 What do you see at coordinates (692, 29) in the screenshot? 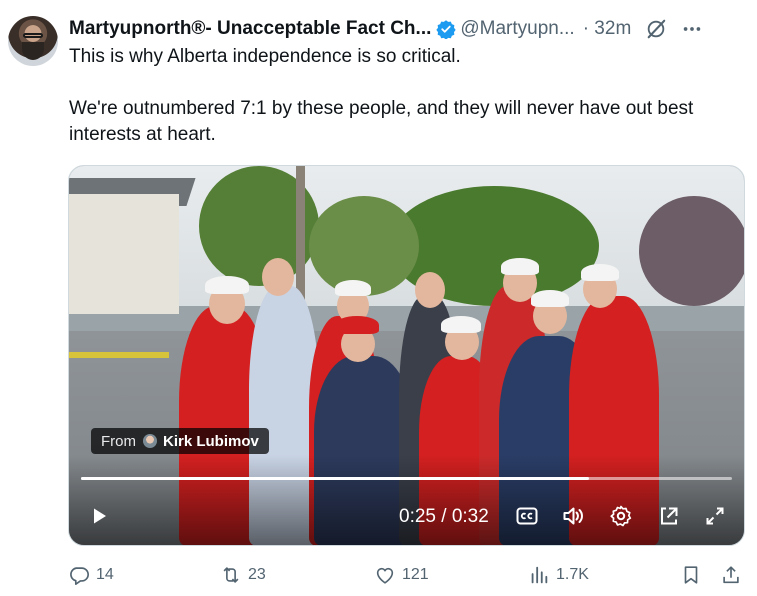
I see `more-icon` at bounding box center [692, 29].